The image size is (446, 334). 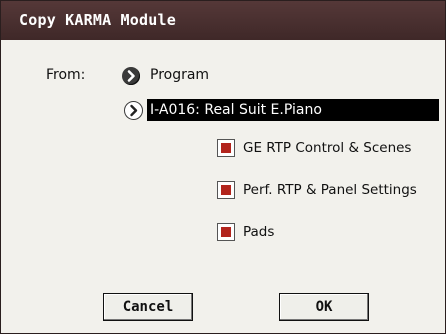 I want to click on source-select-arrow-icon, so click(x=131, y=76).